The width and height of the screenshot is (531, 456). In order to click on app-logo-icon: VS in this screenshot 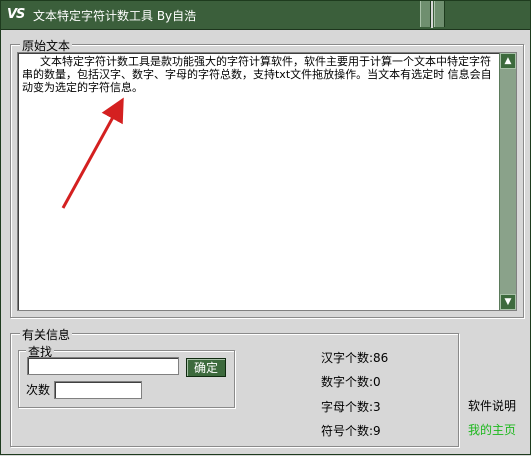, I will do `click(16, 14)`.